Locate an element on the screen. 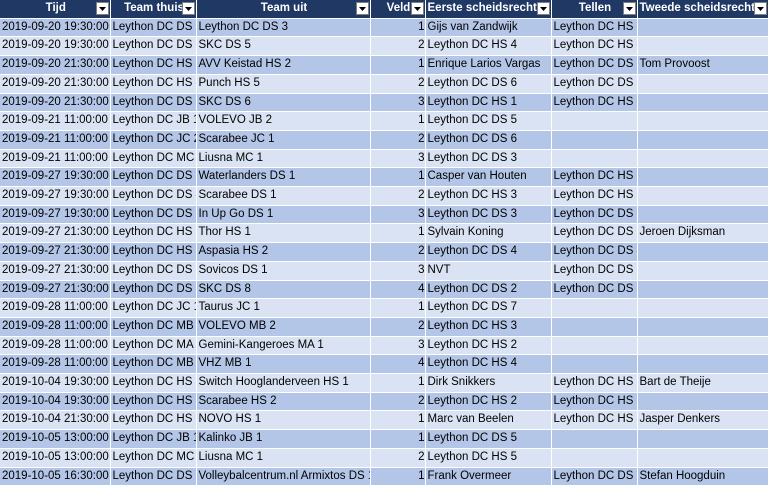 Image resolution: width=768 pixels, height=486 pixels. cell-tijd: 2019-09-20 21:30:00 is located at coordinates (55, 84).